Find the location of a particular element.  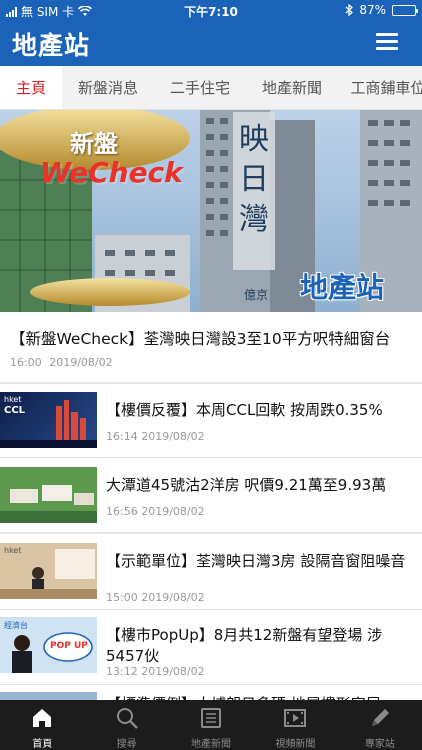

tab-bar-property-news: 地產新聞 is located at coordinates (211, 725).